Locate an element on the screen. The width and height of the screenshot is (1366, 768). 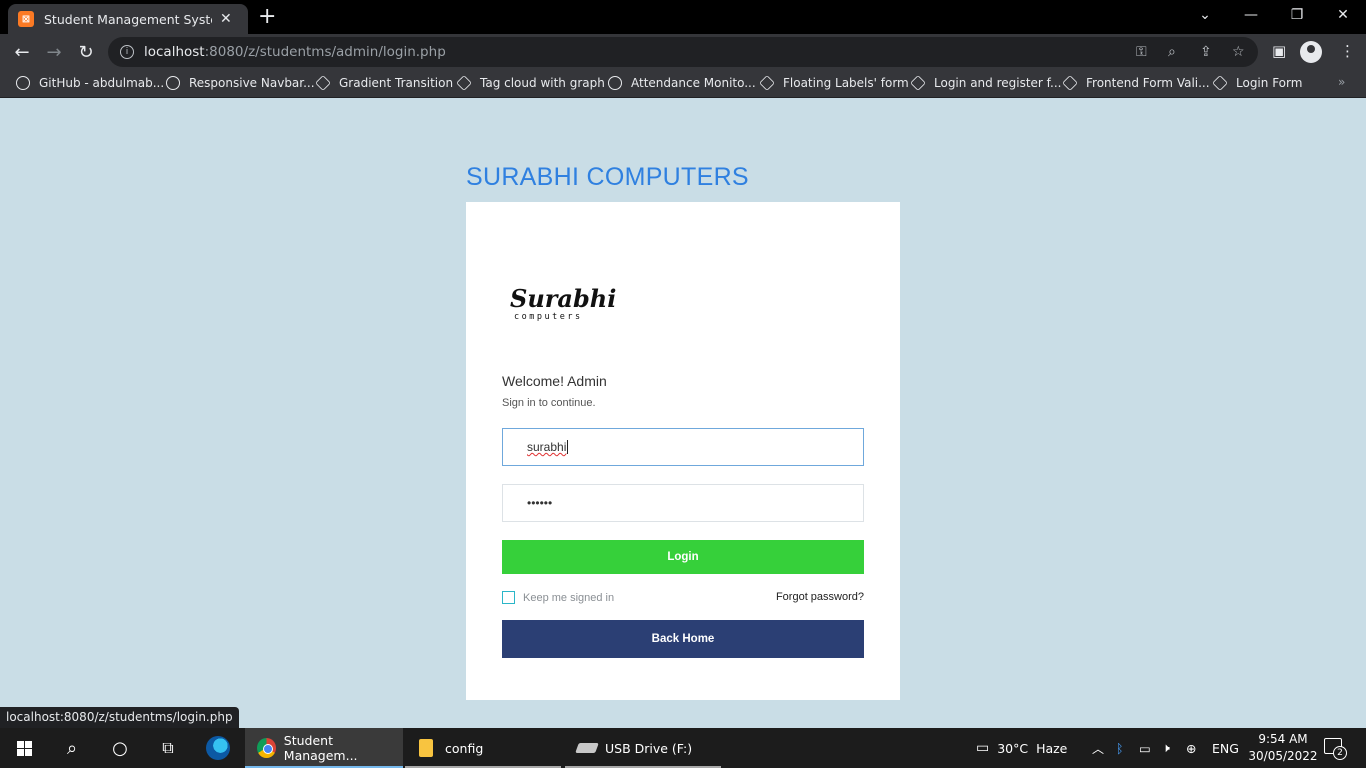
keep-signed-in: Keep me signed in is located at coordinates (558, 597).